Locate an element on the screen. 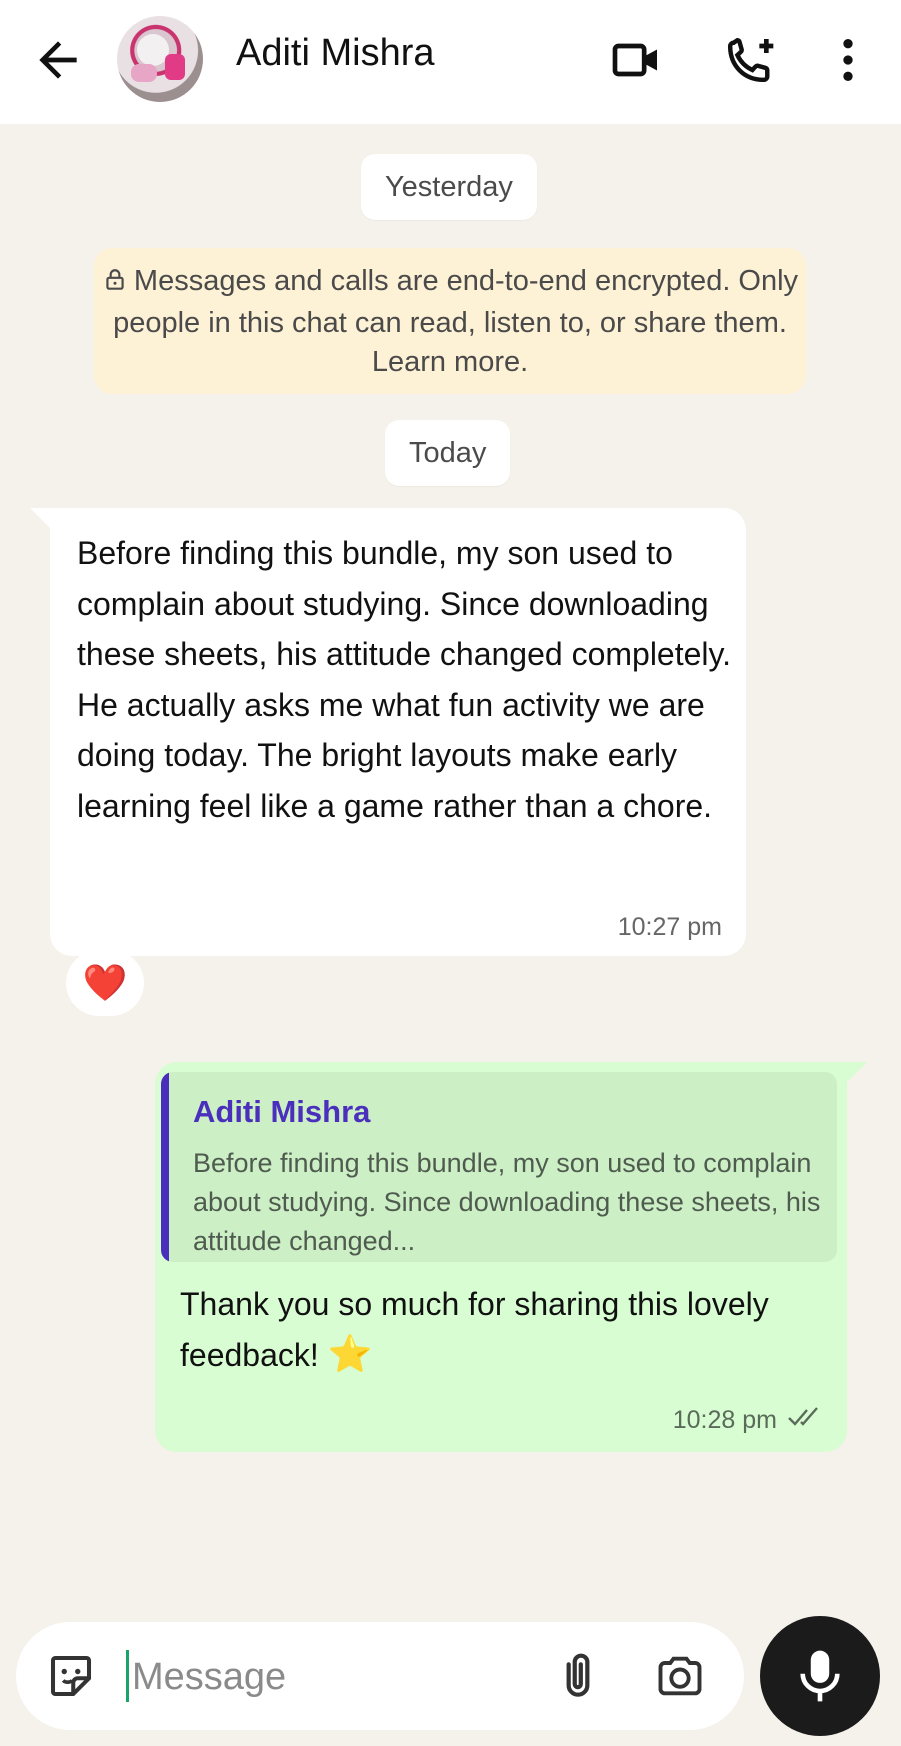 The width and height of the screenshot is (901, 1746). message-time: 10:28 pm is located at coordinates (724, 1420).